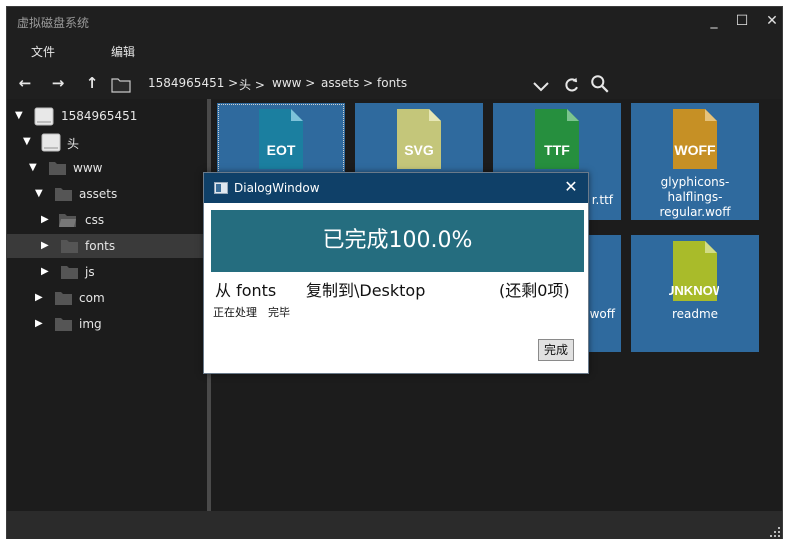  Describe the element at coordinates (394, 21) in the screenshot. I see `title-bar: 虚拟磁盘系统 _ ☐ ✕` at that location.